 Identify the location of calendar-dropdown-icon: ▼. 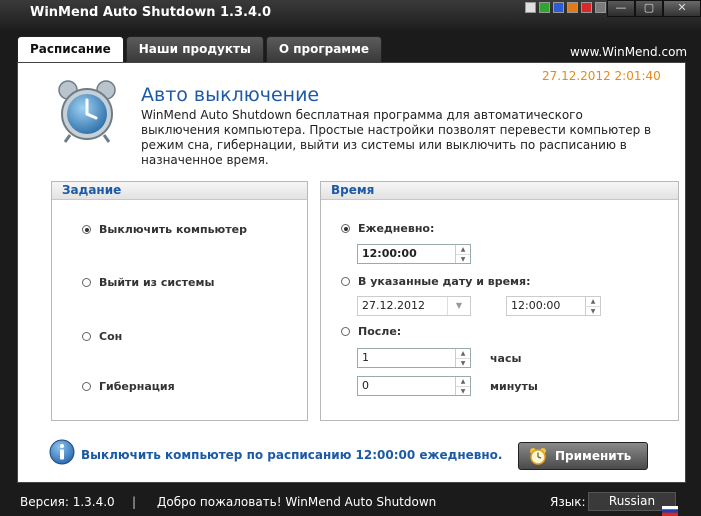
(458, 306).